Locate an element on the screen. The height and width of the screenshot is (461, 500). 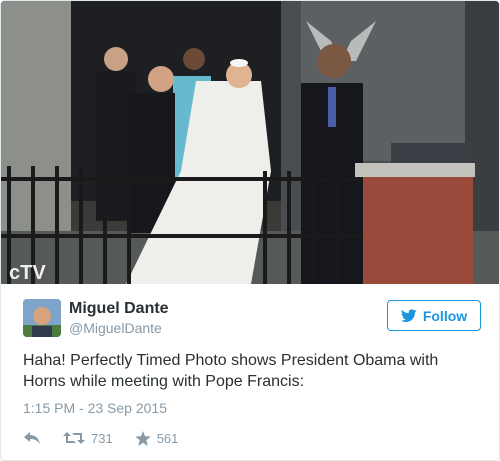
retweet-icon is located at coordinates (74, 438).